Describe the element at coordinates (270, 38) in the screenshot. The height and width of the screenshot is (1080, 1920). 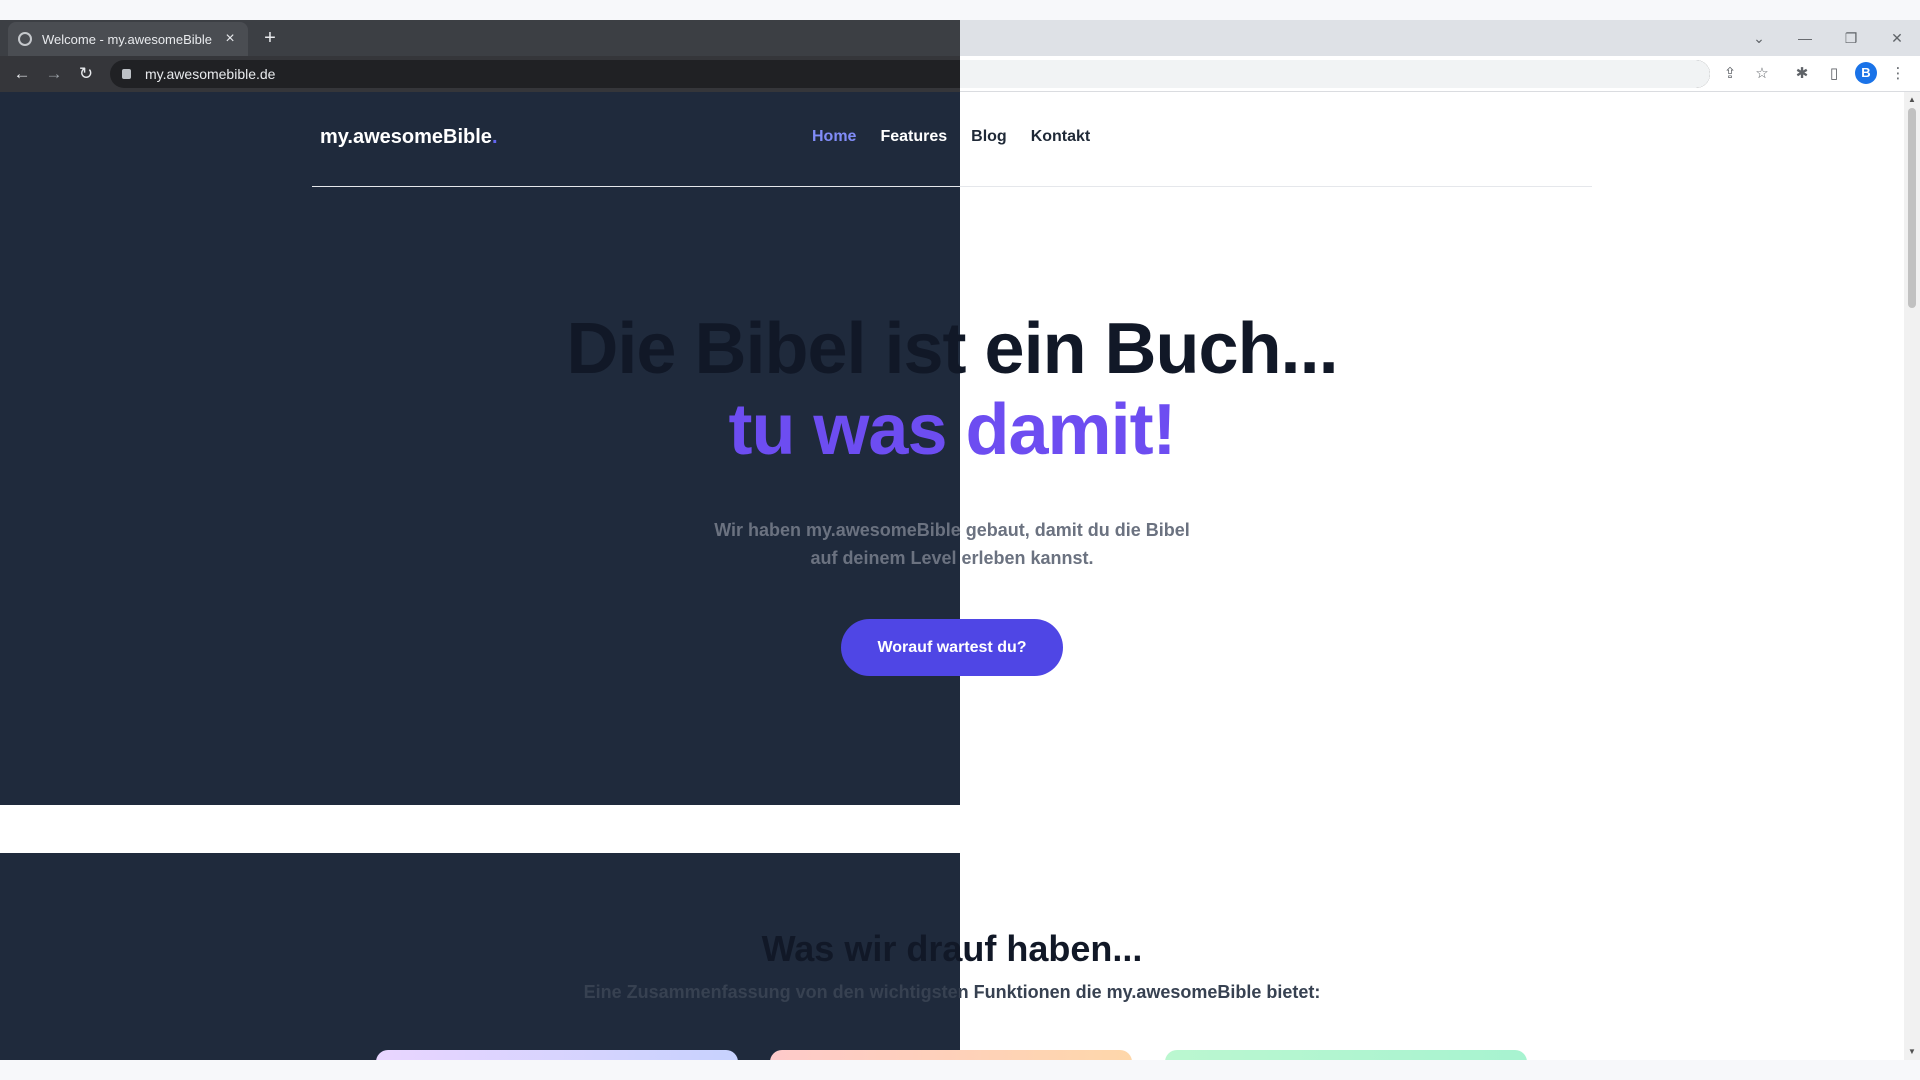
I see `new-tab-button: +` at that location.